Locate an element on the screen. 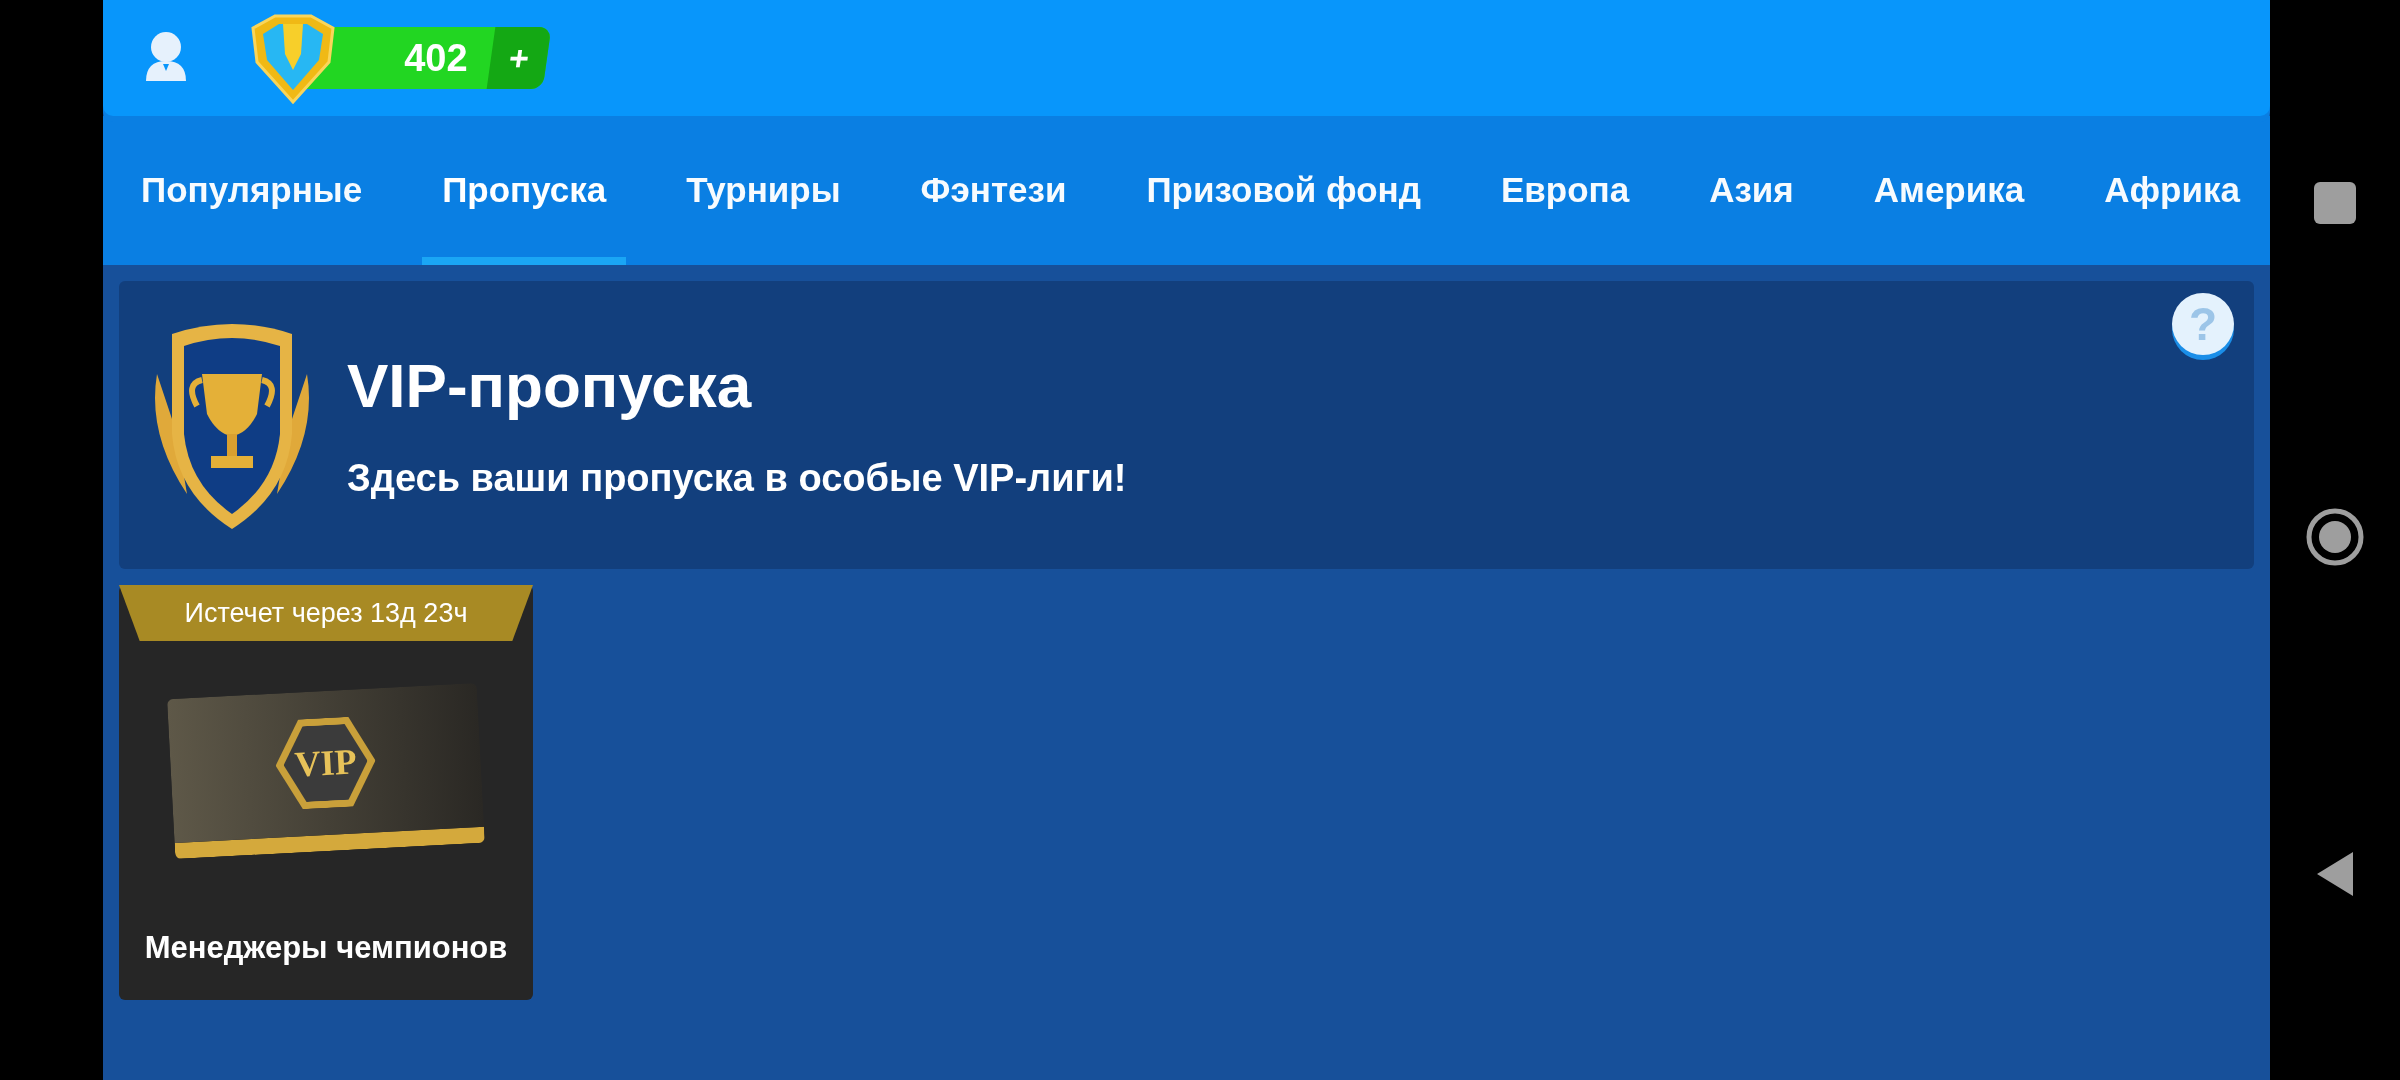  category-tab: Азия is located at coordinates (1751, 193).